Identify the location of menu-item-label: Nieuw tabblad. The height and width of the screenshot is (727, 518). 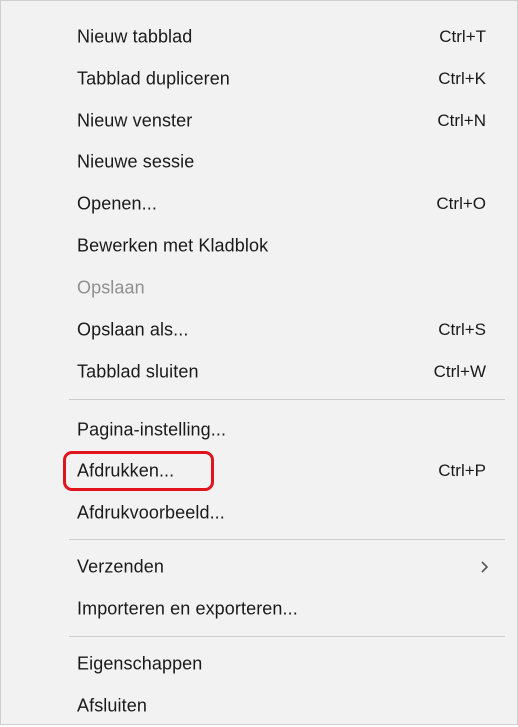
(135, 36).